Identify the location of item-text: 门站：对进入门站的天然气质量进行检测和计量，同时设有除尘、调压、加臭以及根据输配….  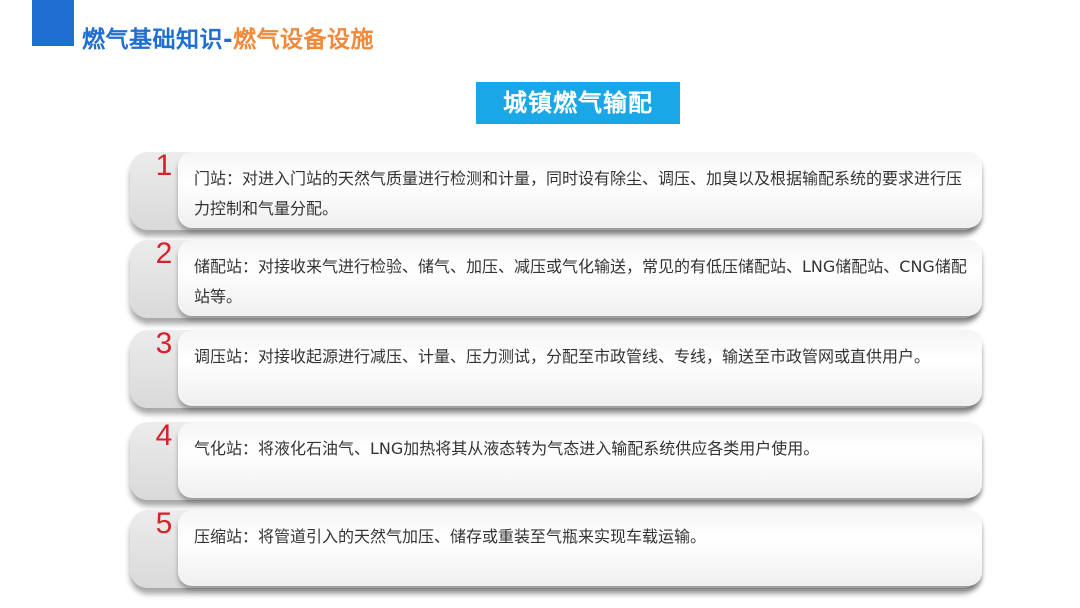
(578, 193).